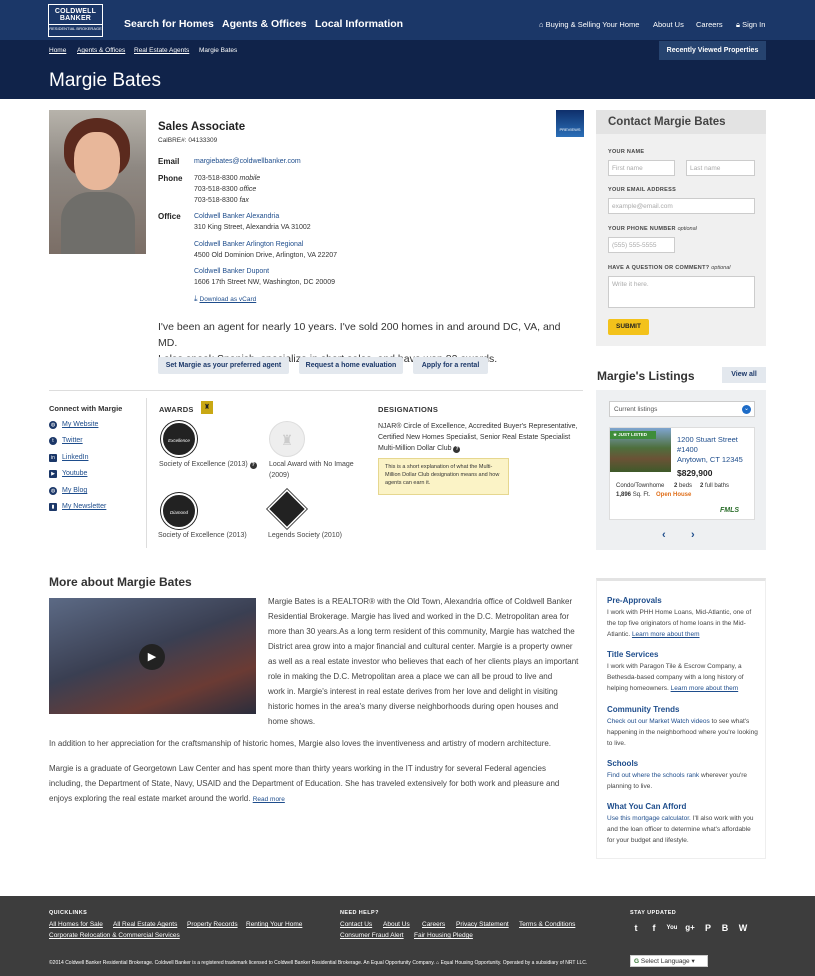 This screenshot has height=976, width=815. I want to click on apply-rental-button: Apply for a rental, so click(450, 365).